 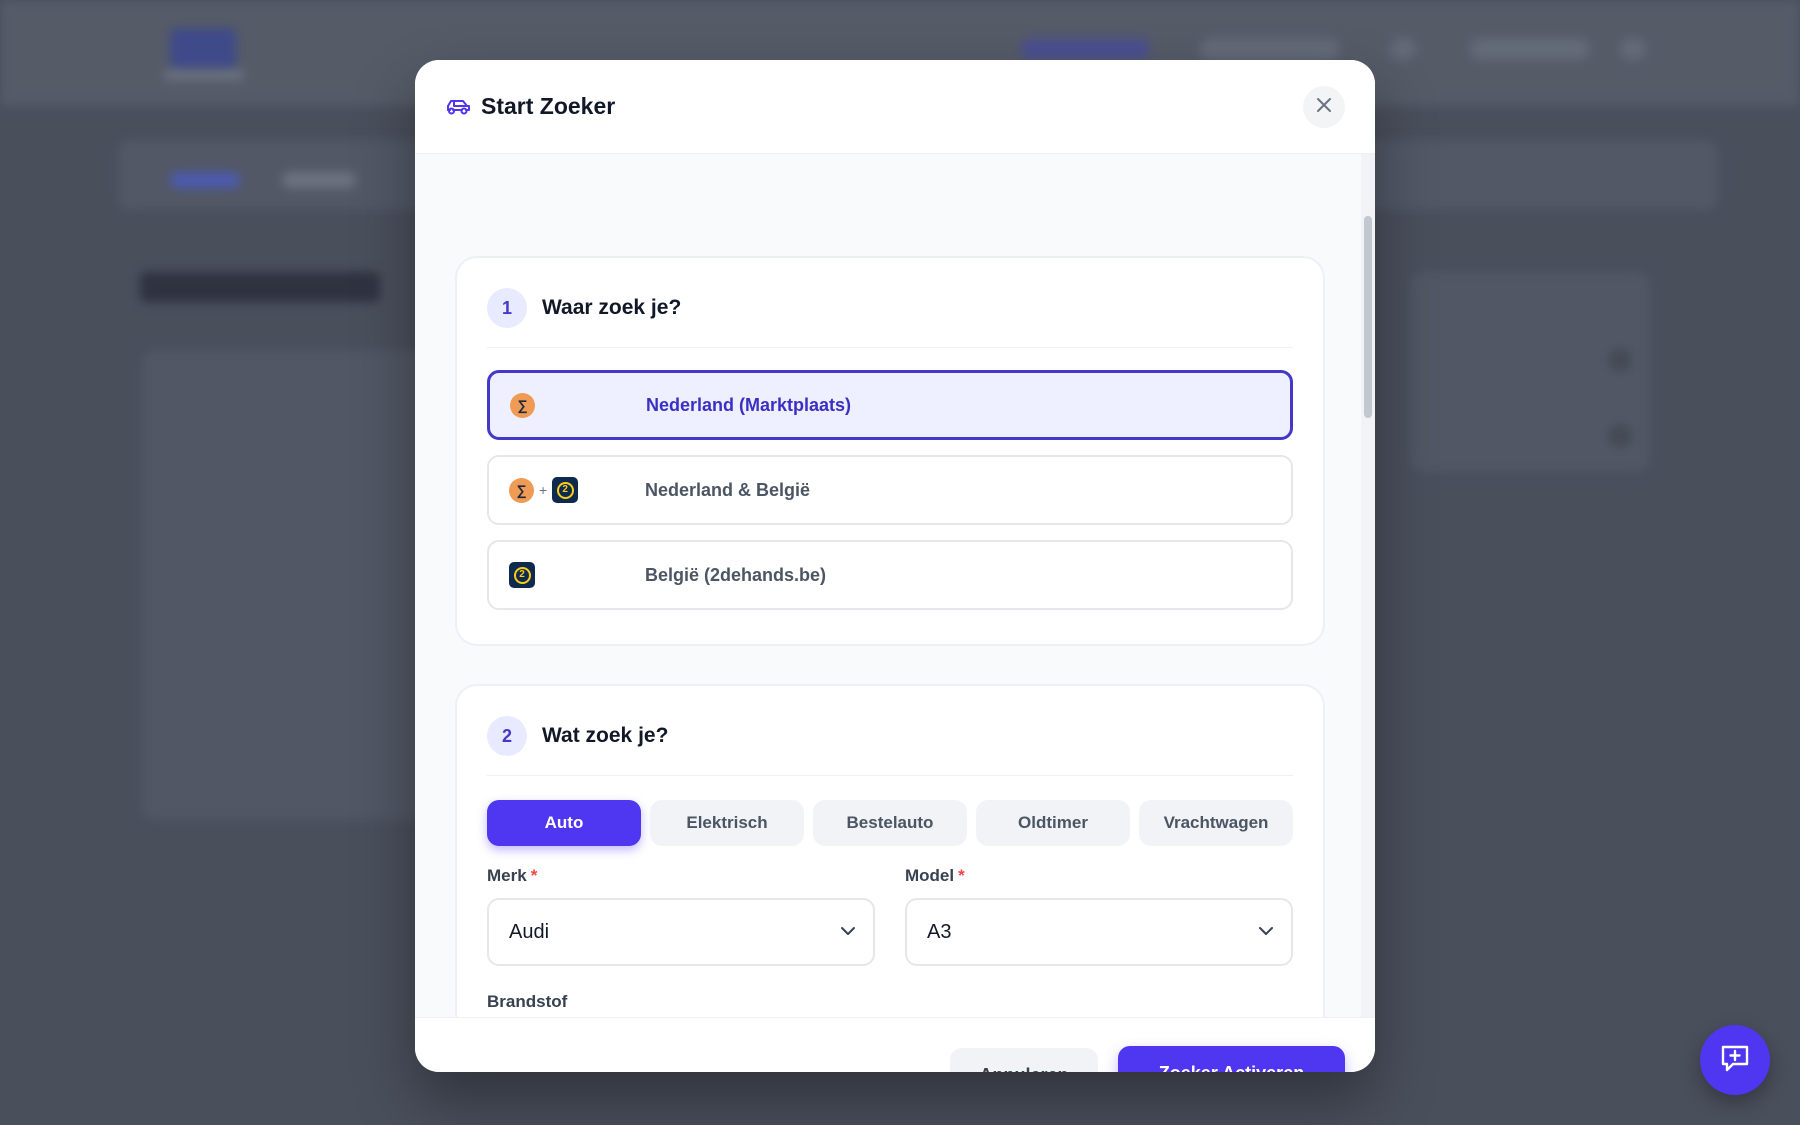 I want to click on car-icon, so click(x=459, y=107).